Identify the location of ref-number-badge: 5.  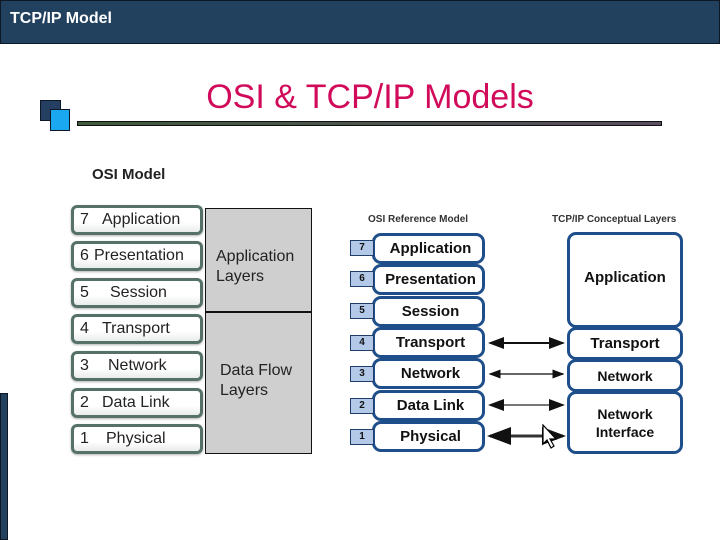
(362, 311).